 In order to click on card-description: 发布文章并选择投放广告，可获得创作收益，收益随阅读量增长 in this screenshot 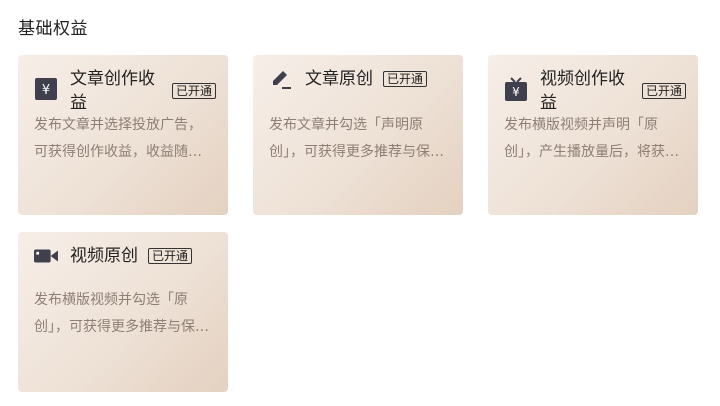, I will do `click(118, 138)`.